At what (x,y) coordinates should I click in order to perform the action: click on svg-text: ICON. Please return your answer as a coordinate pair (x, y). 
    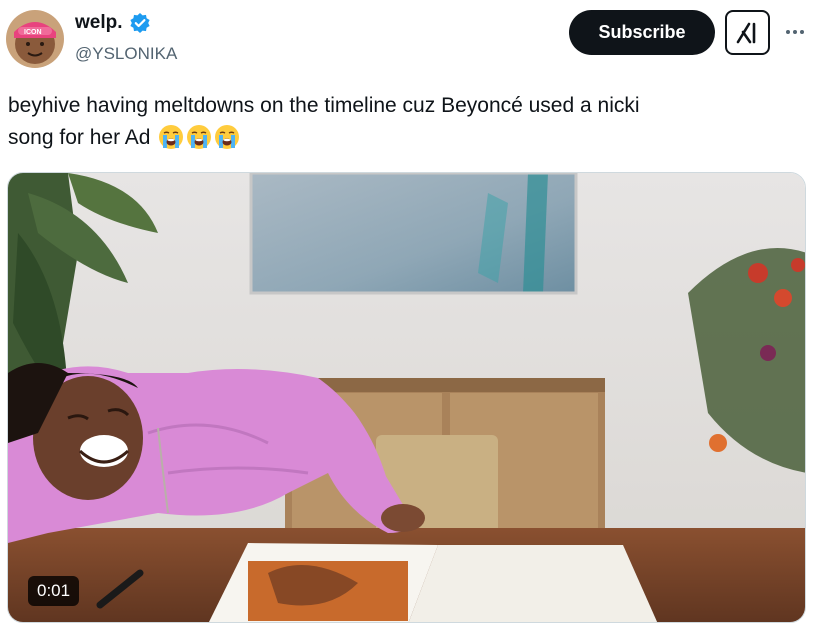
    Looking at the image, I should click on (33, 32).